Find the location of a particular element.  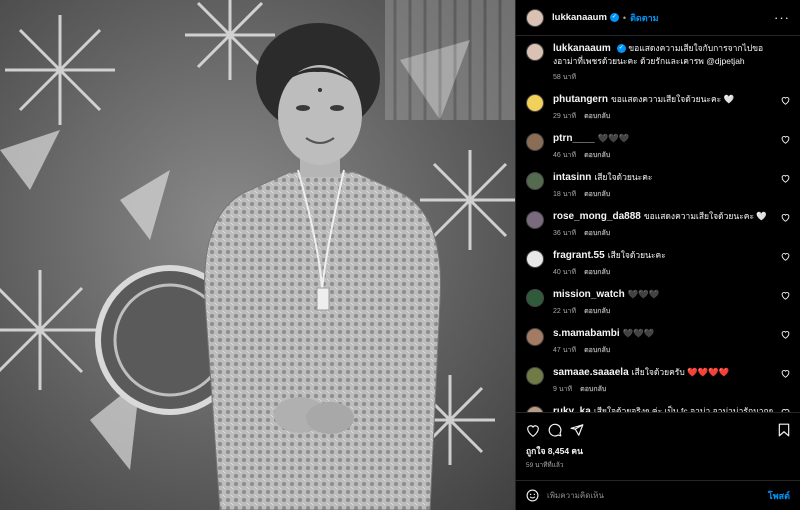

comment-icon is located at coordinates (555, 430).